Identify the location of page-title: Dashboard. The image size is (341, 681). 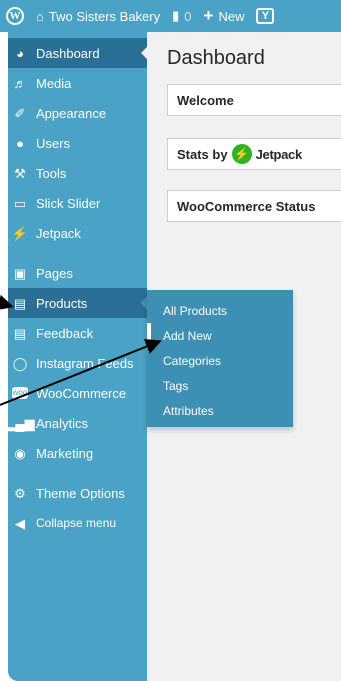
(216, 58).